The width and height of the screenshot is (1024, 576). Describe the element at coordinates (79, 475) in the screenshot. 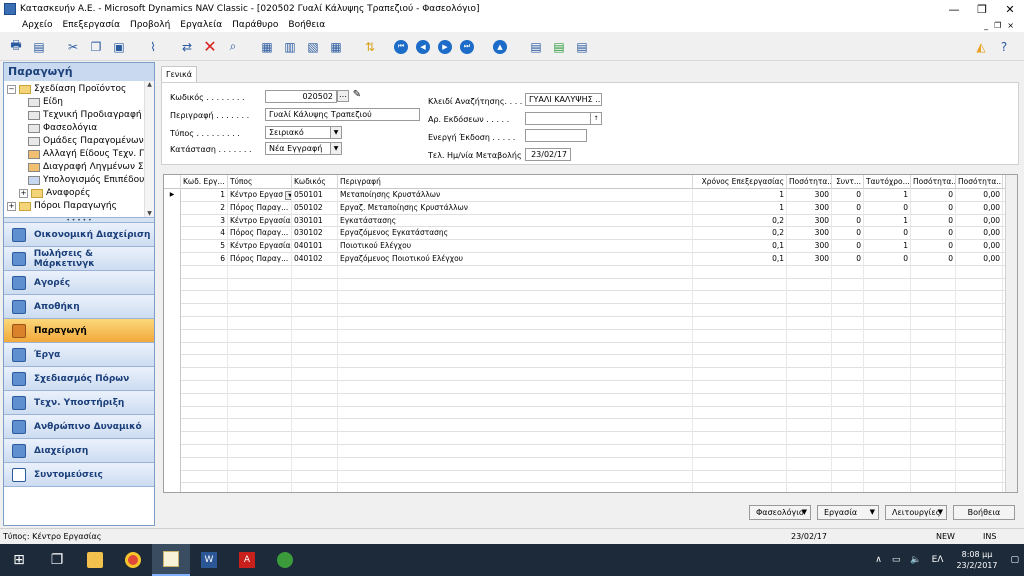

I see `module-shortcuts: Συντομεύσεις` at that location.